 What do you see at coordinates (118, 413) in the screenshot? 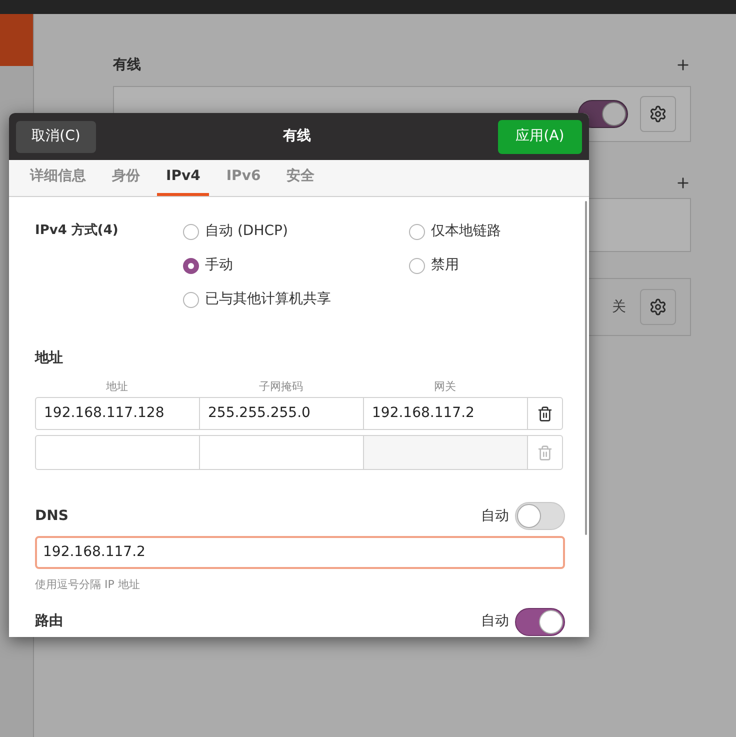
I see `table-cell: 192.168.117.128` at bounding box center [118, 413].